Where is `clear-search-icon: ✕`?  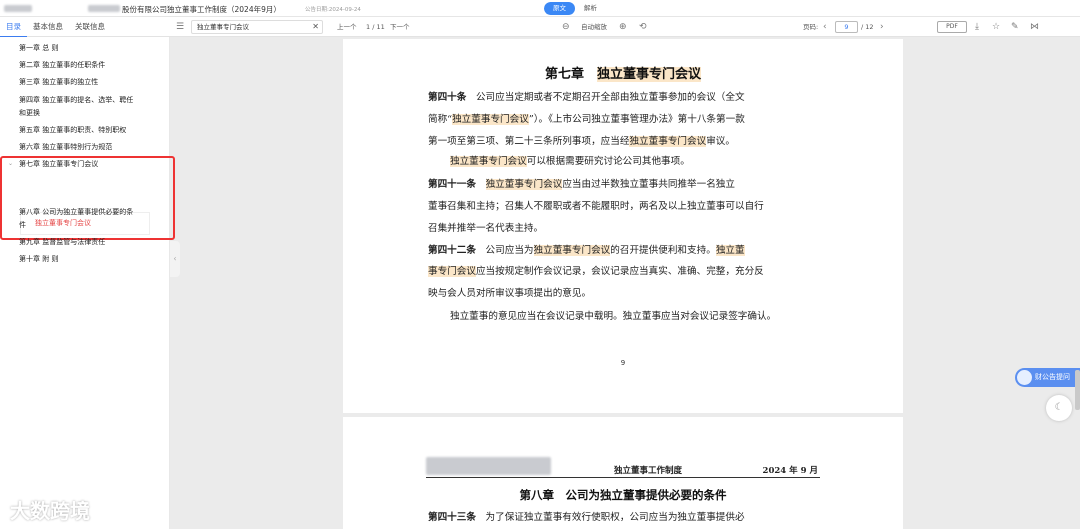
clear-search-icon: ✕ is located at coordinates (315, 27).